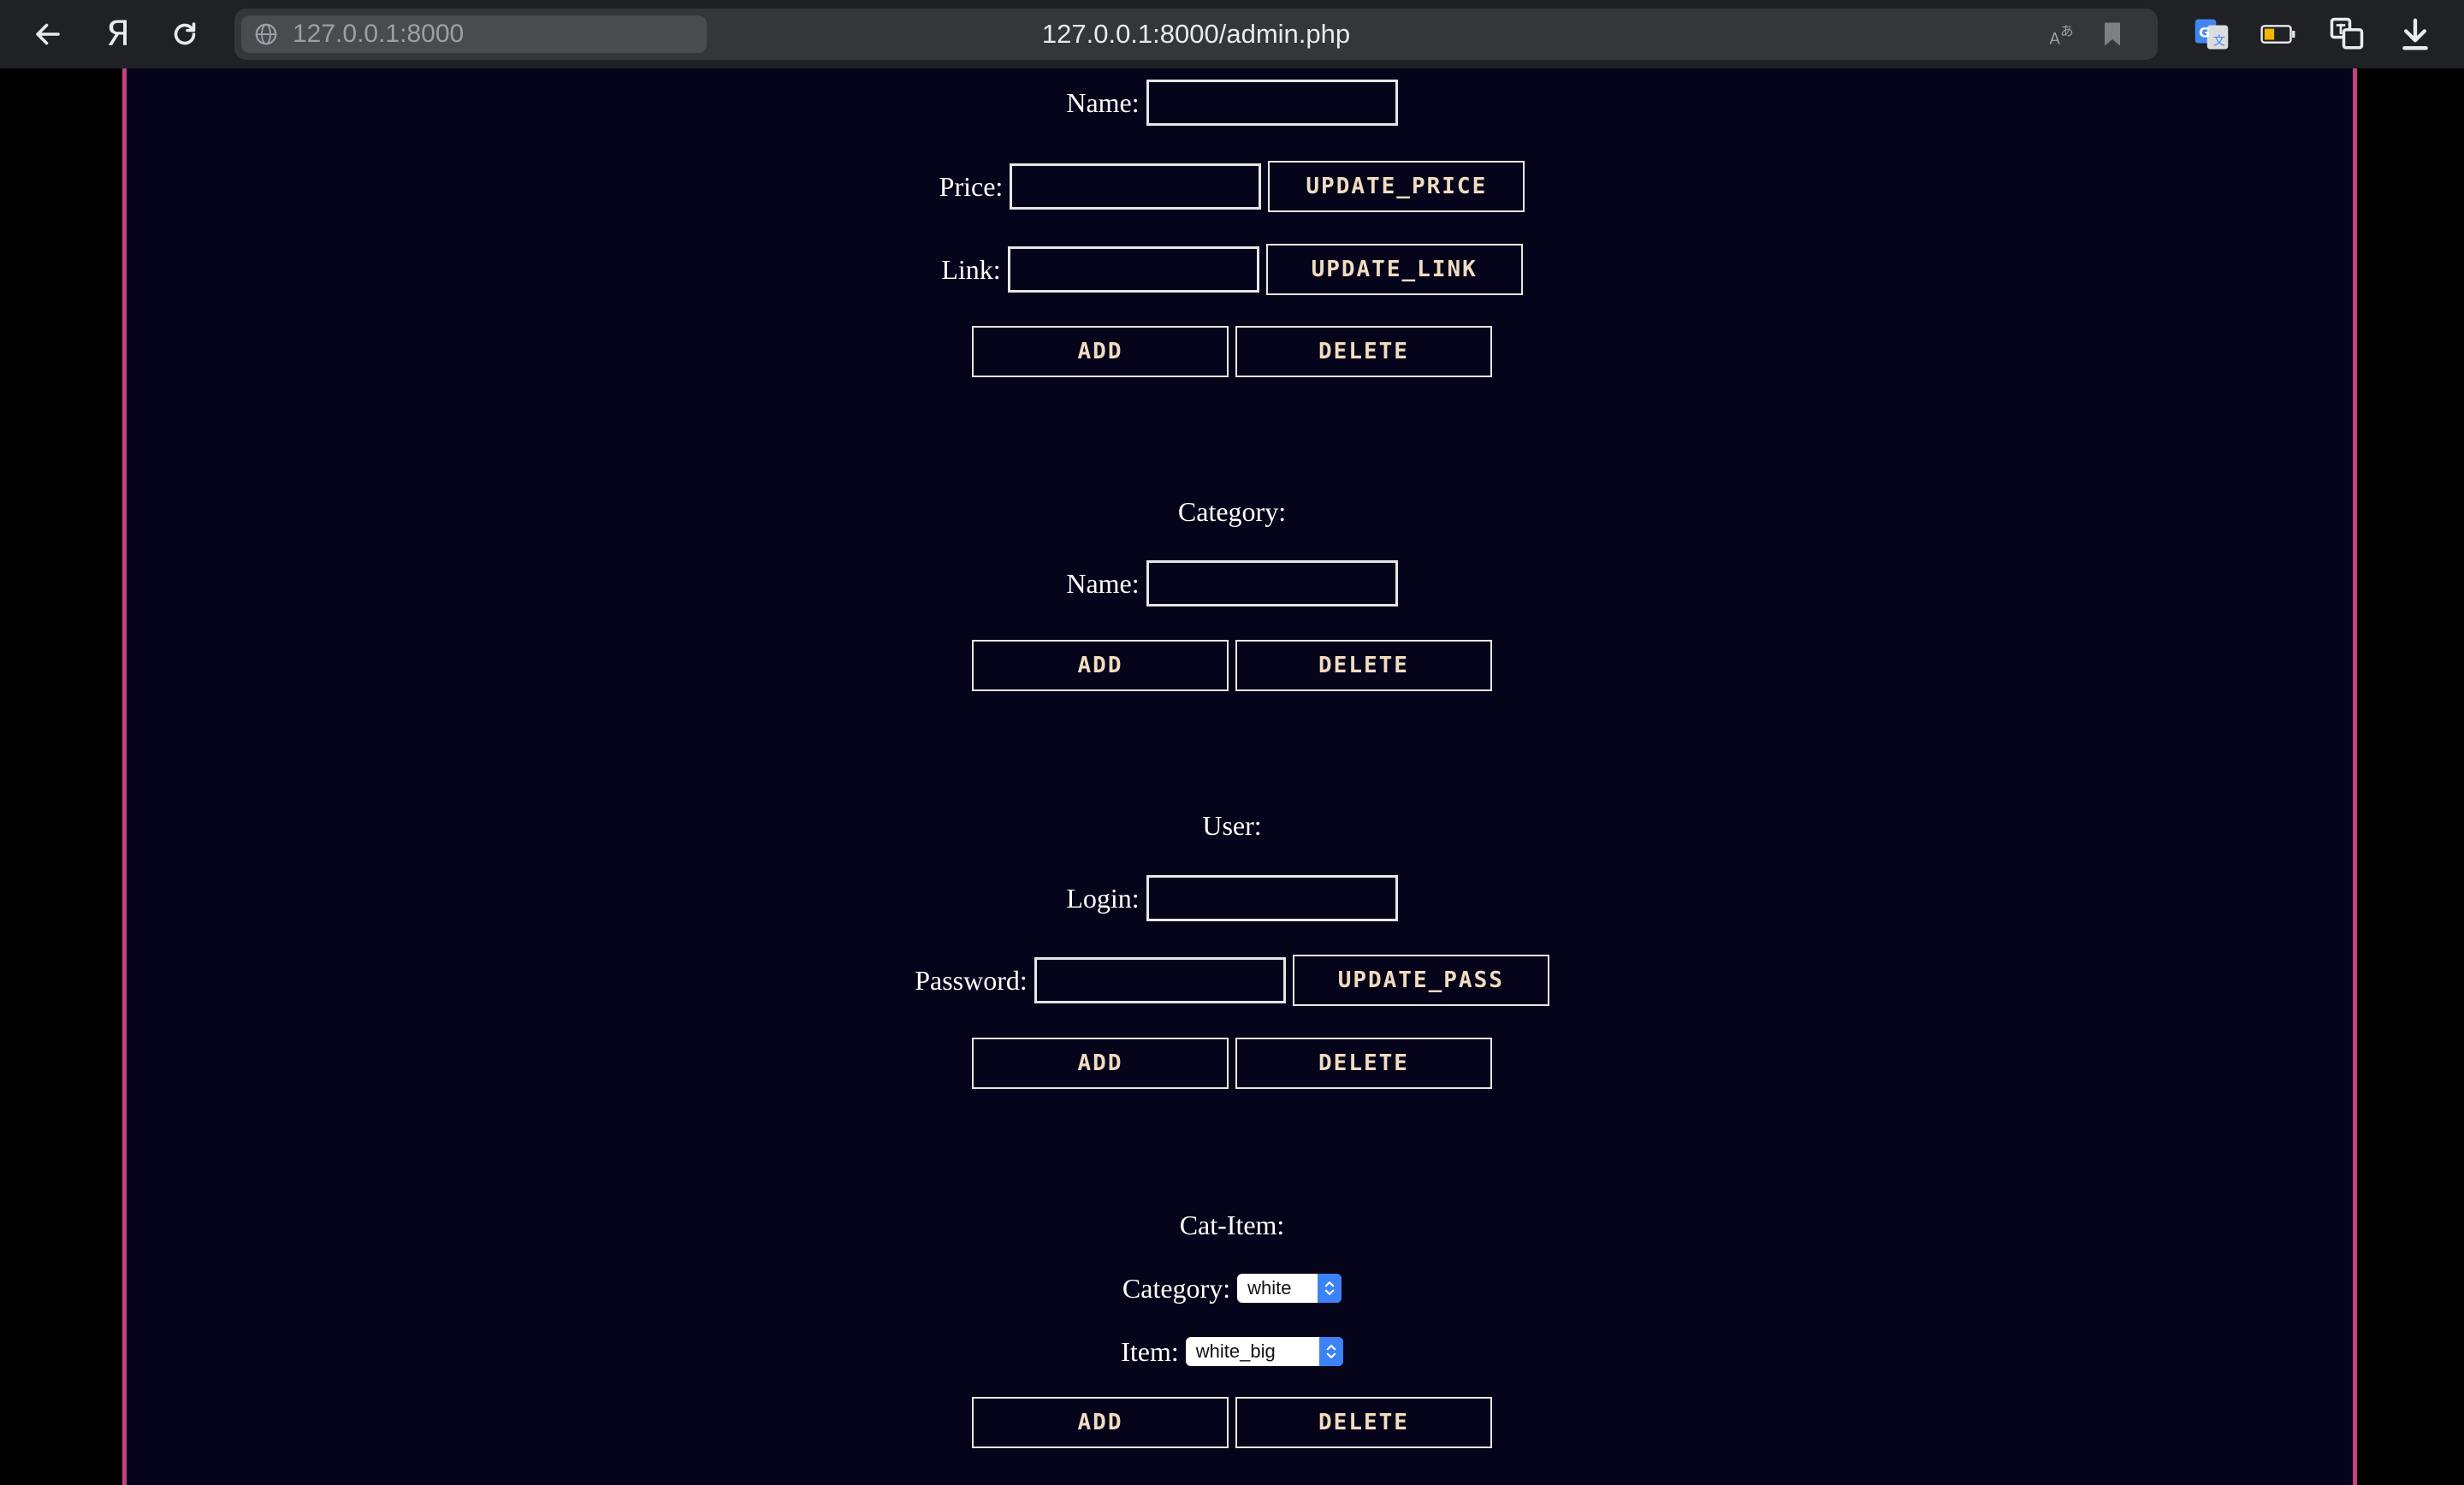 The image size is (2464, 1485). Describe the element at coordinates (1100, 665) in the screenshot. I see `category-add-button: ADD` at that location.